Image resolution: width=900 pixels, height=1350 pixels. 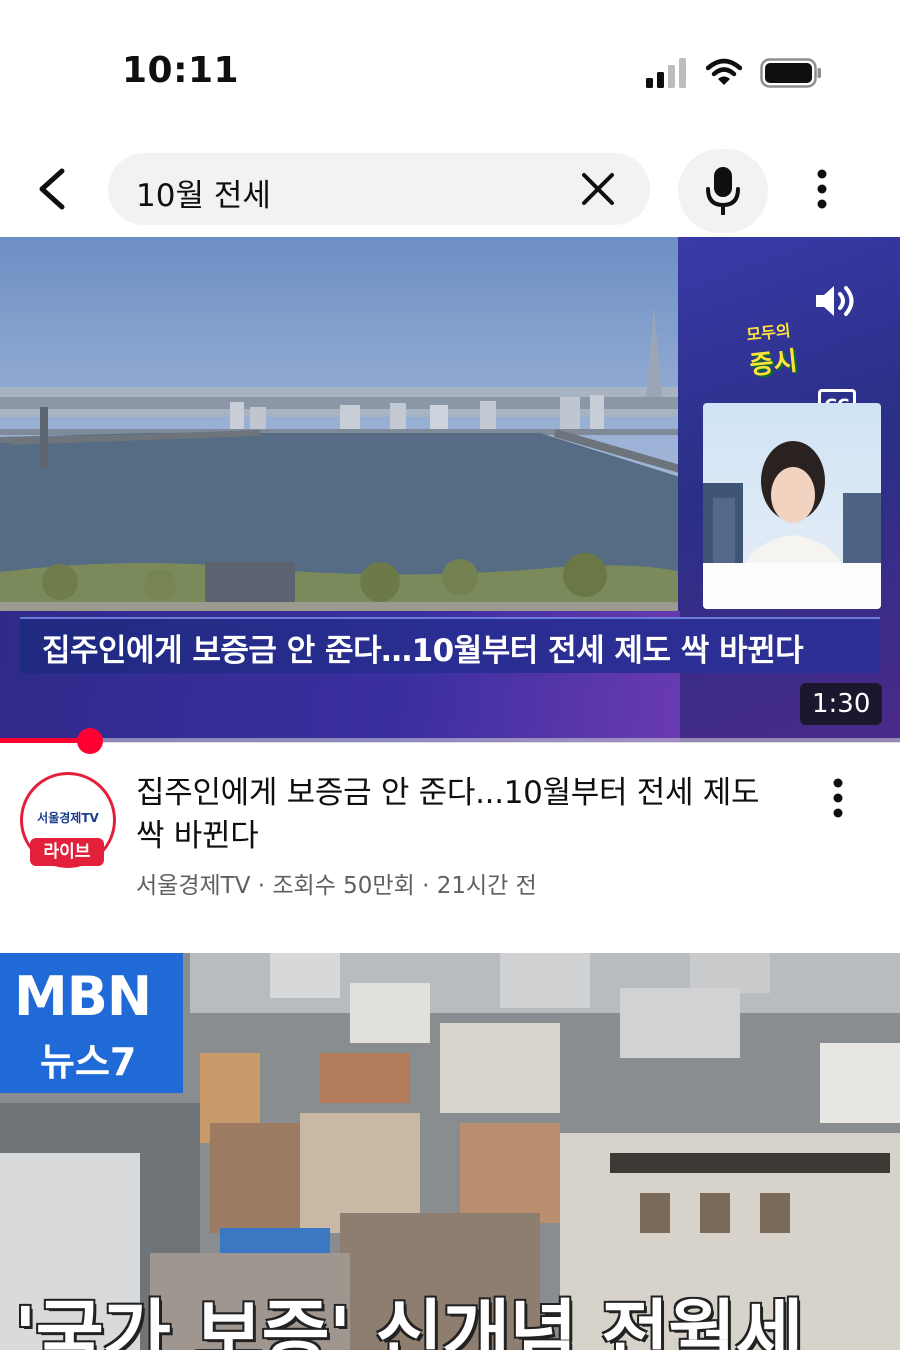 I want to click on back-button, so click(x=52, y=189).